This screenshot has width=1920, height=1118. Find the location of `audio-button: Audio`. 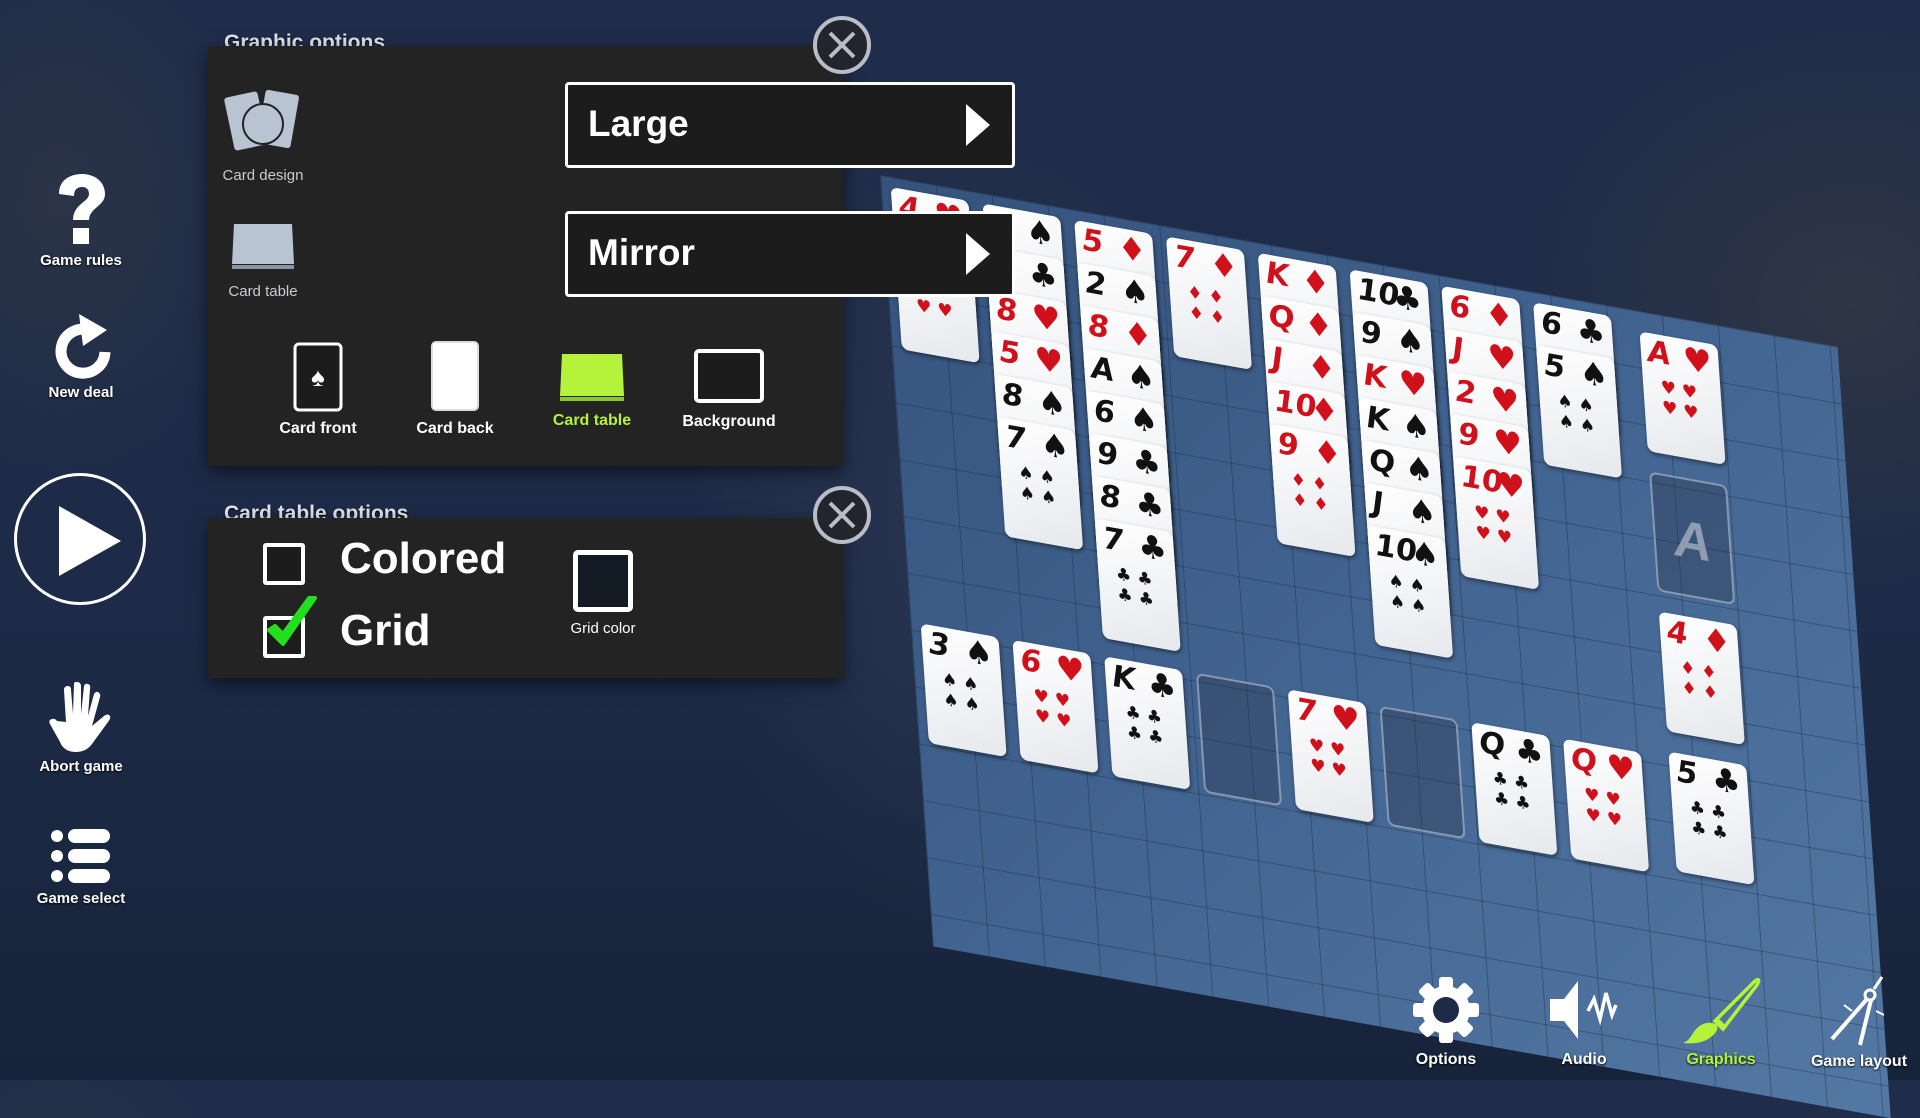

audio-button: Audio is located at coordinates (1584, 1022).